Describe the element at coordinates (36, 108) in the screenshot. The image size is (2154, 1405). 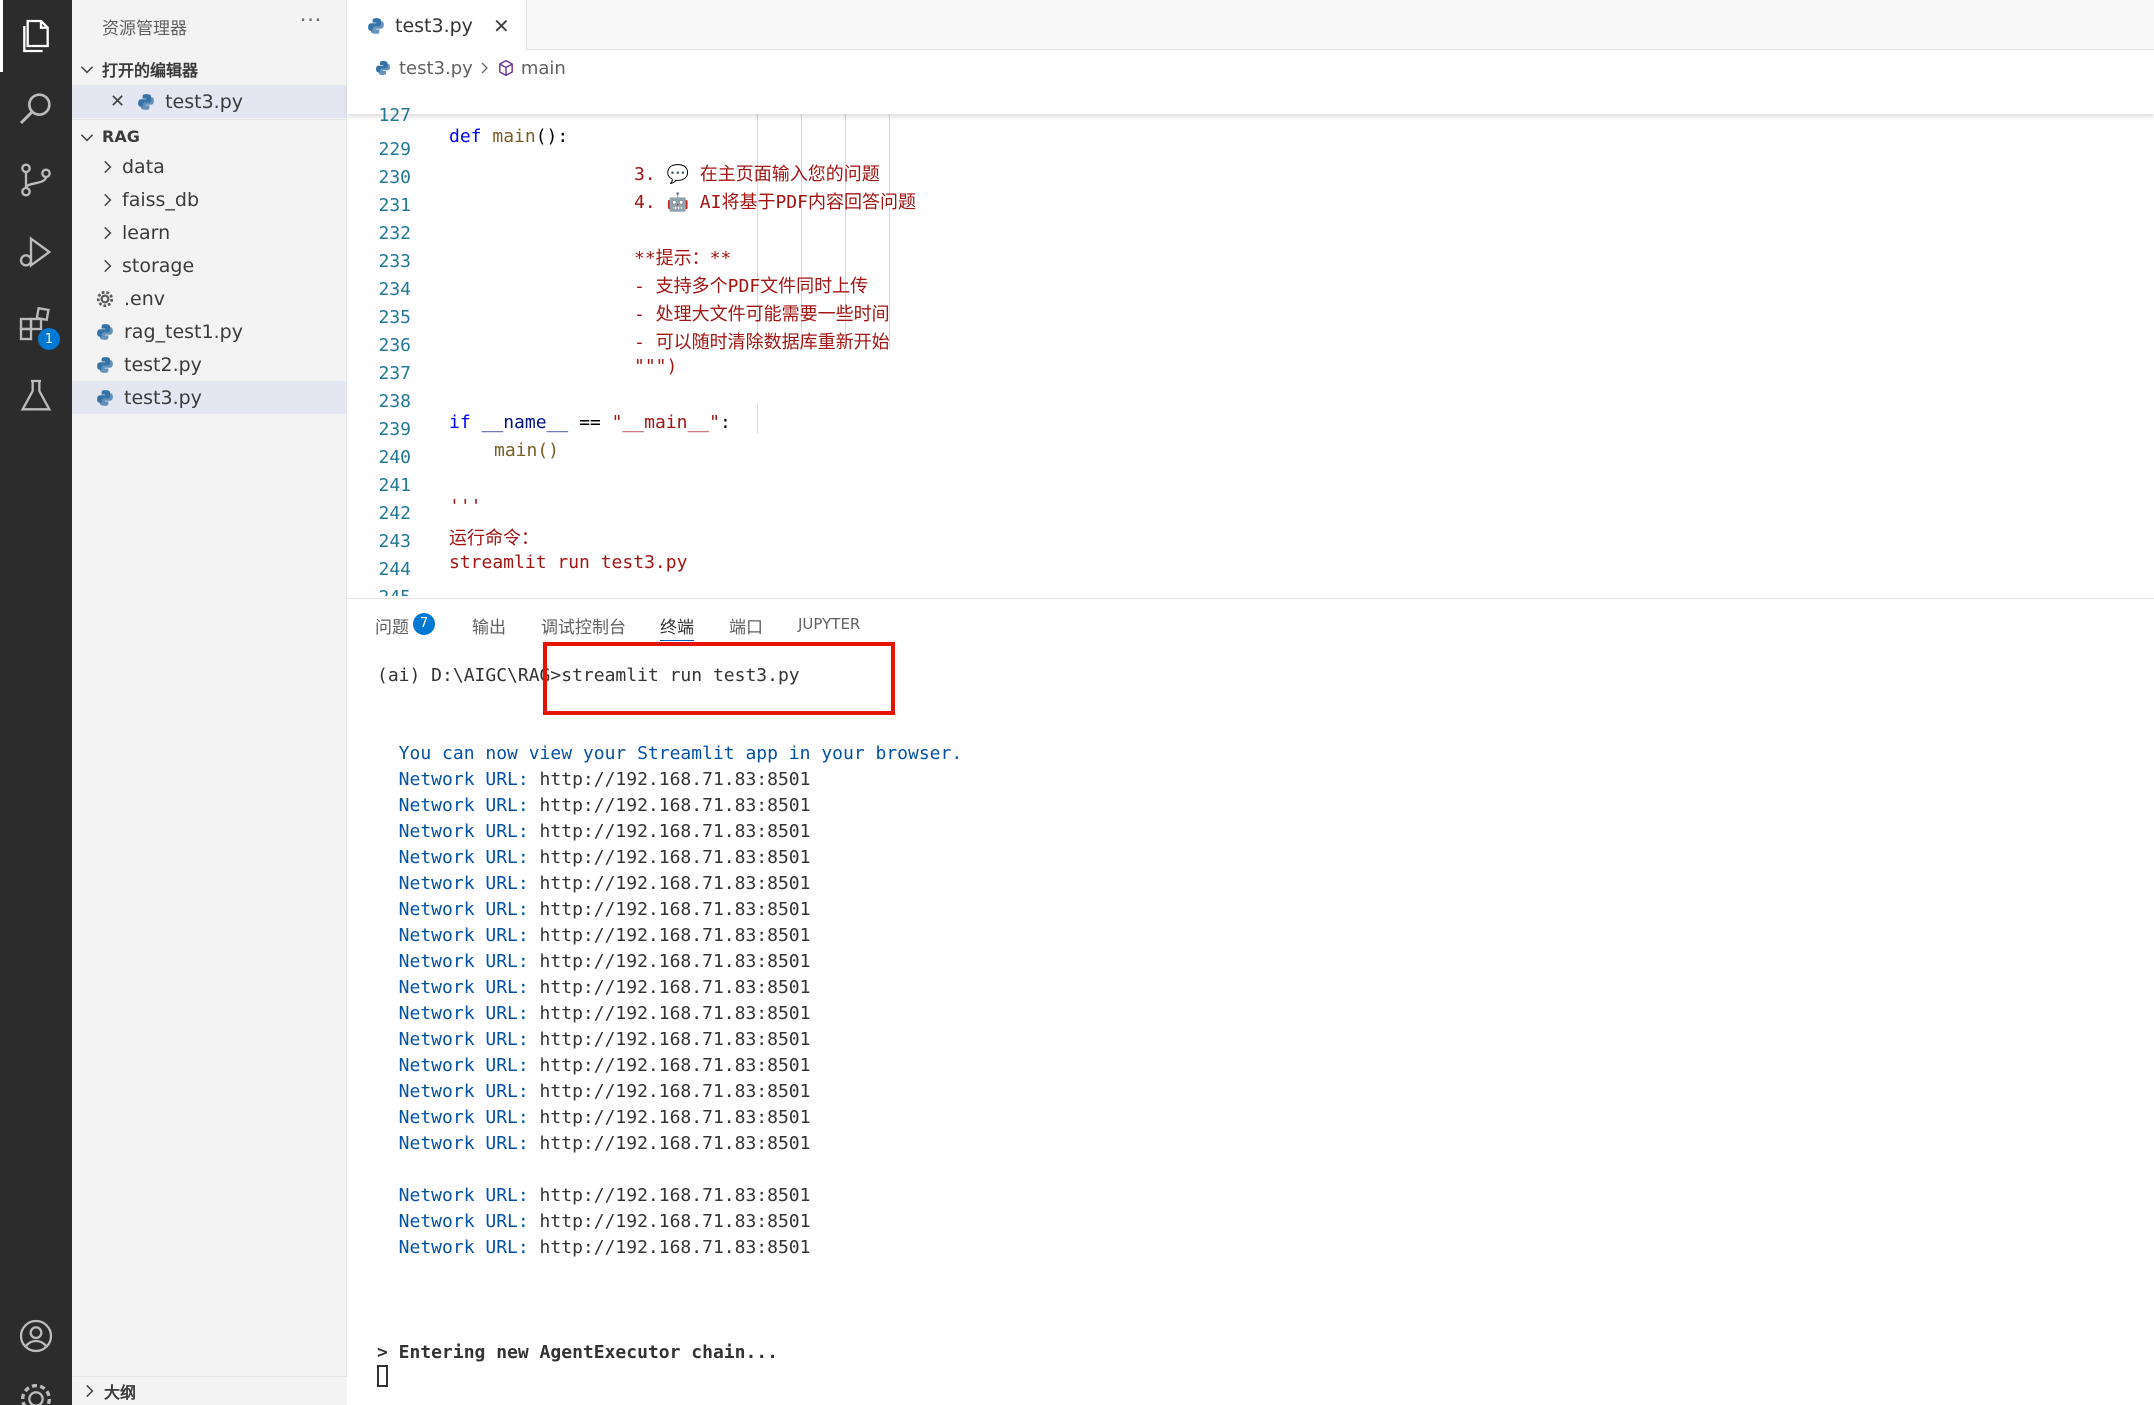
I see `search-button` at that location.